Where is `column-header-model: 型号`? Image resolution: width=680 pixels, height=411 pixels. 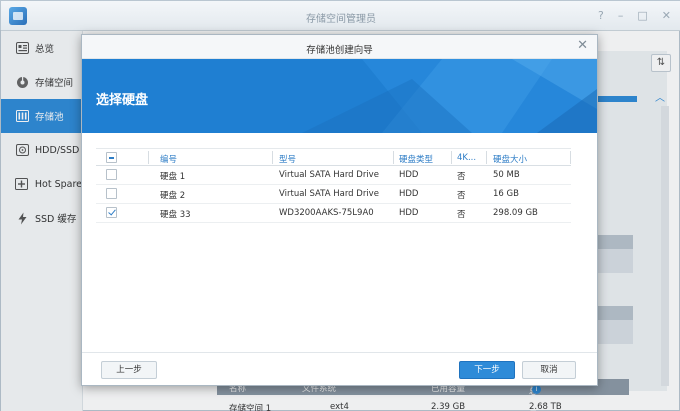
column-header-model: 型号 is located at coordinates (287, 159).